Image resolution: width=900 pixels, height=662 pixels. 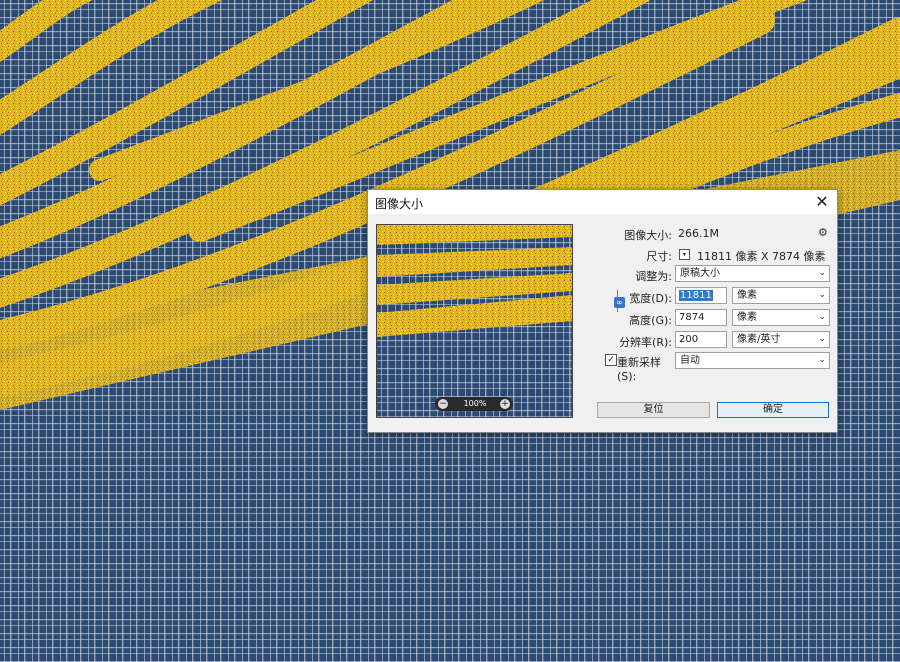 I want to click on dimensions-label: 尺寸:, so click(x=659, y=256).